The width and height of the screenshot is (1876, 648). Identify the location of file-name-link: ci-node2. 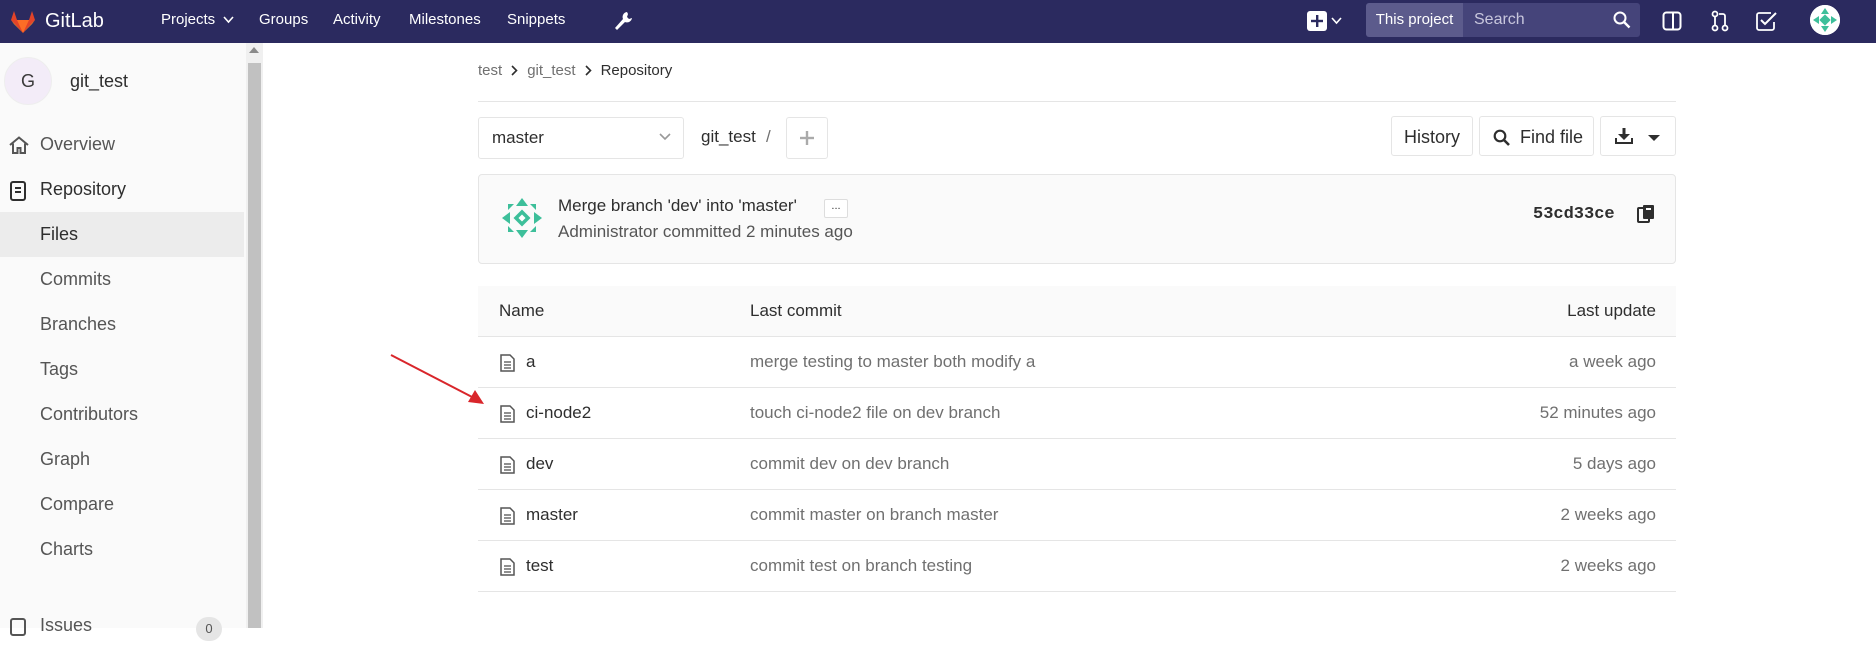
(558, 413).